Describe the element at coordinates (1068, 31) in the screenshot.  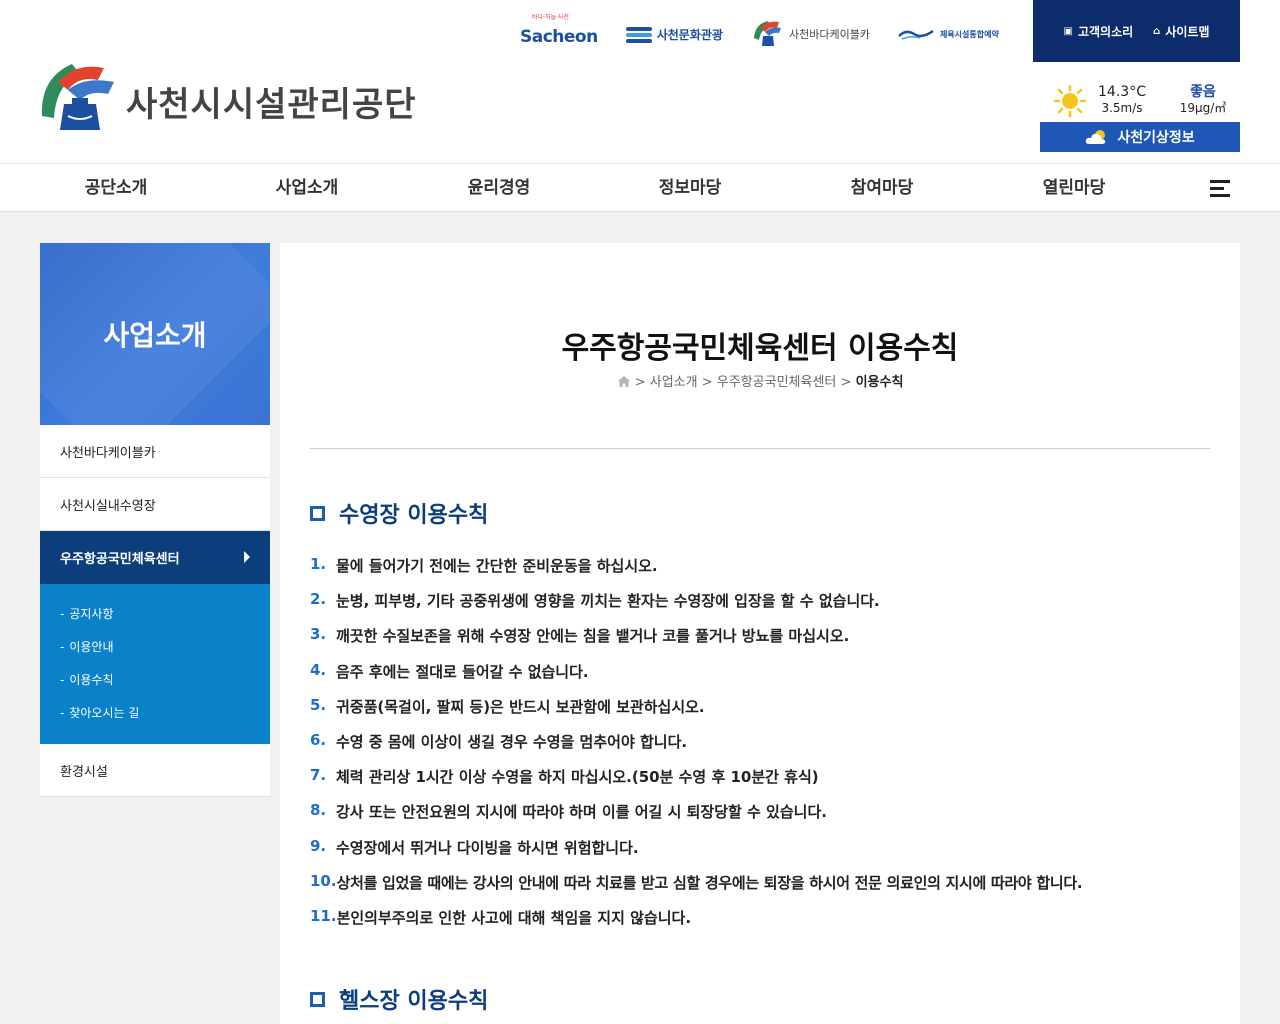
I see `memo-icon: ▣` at that location.